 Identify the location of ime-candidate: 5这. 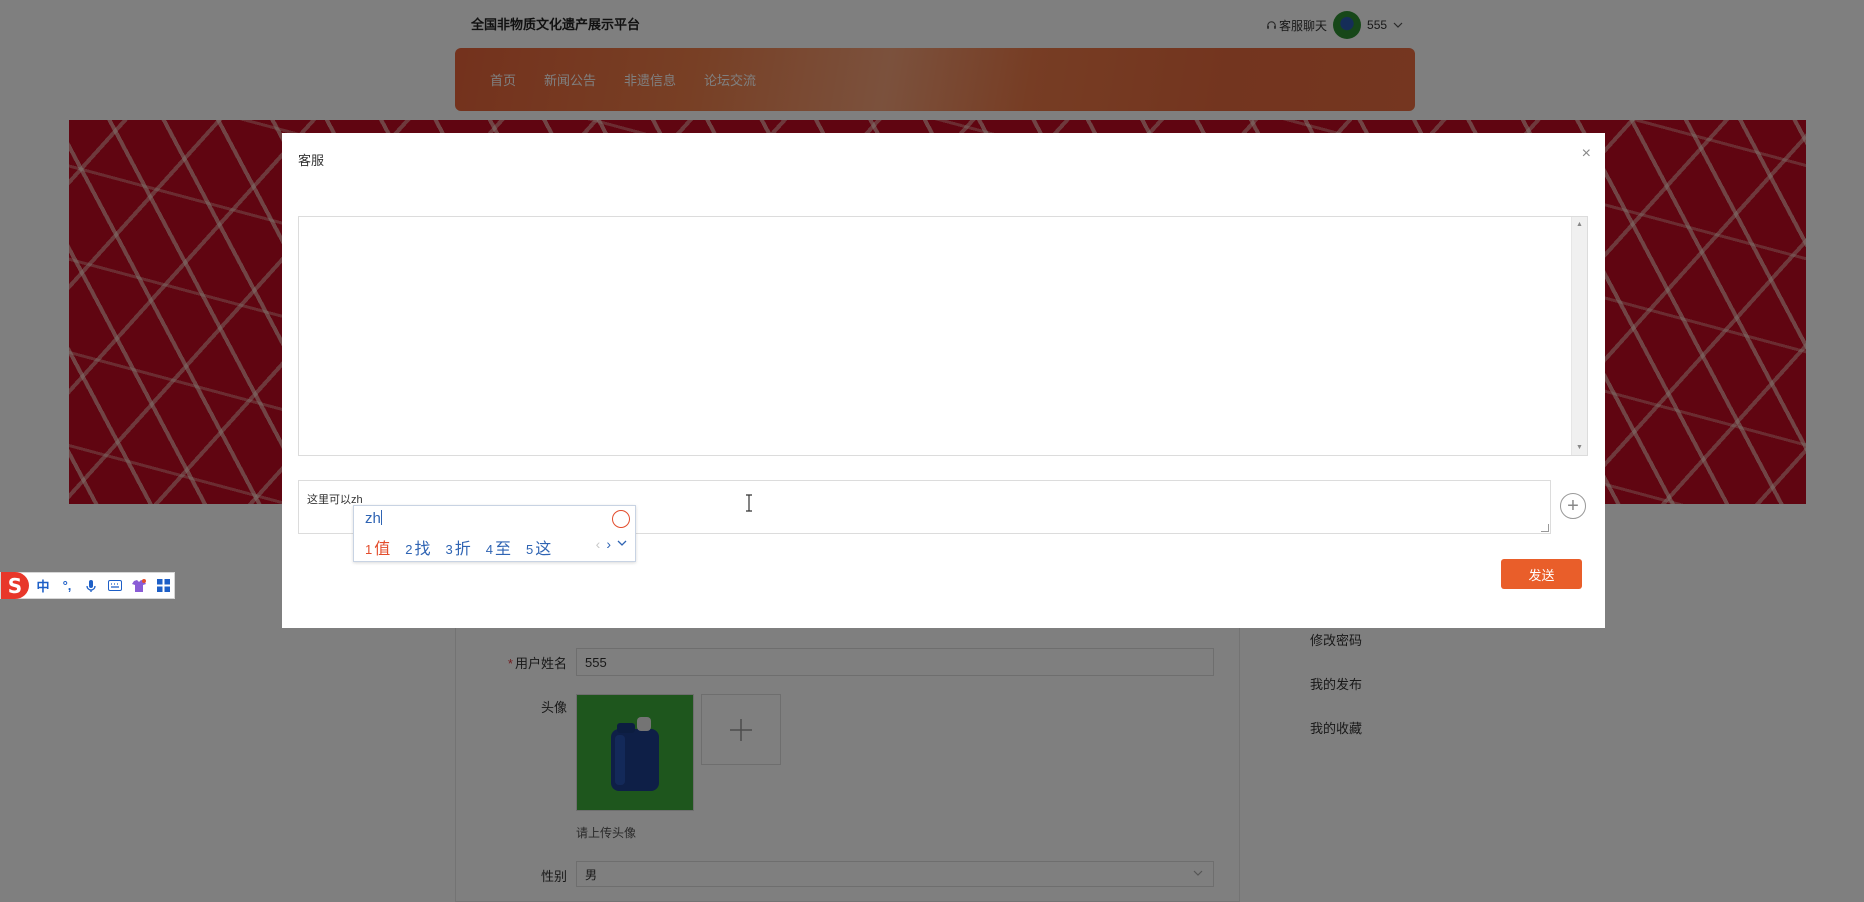
(538, 547).